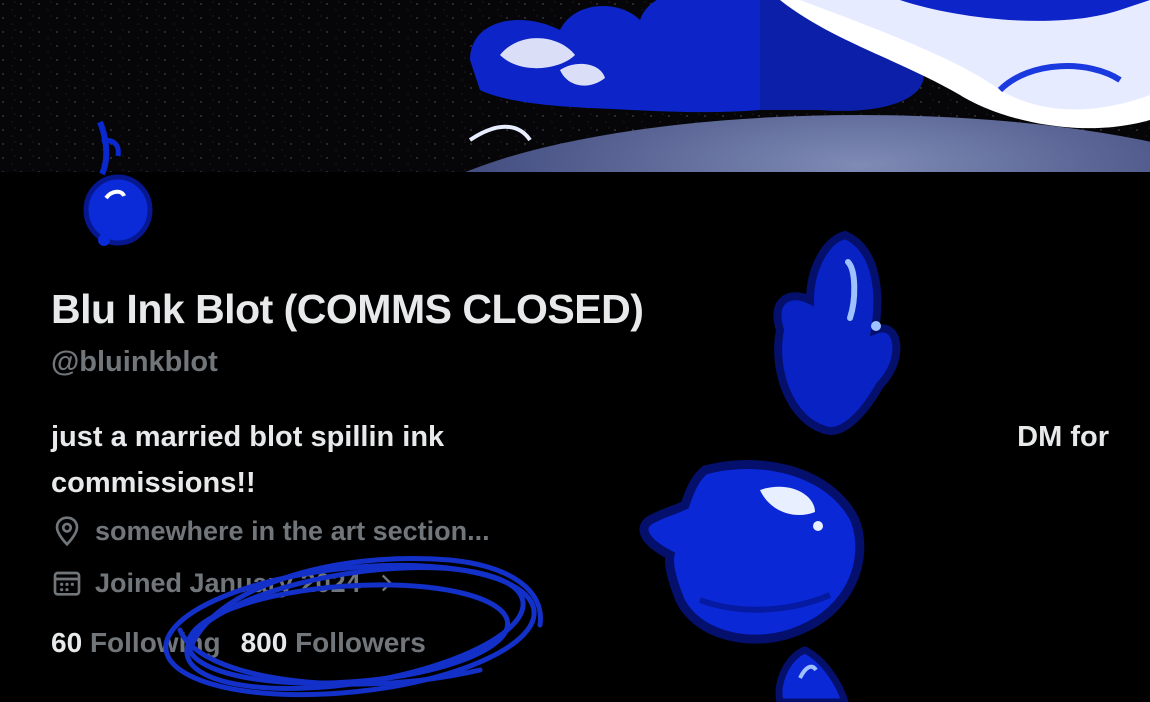 The image size is (1150, 702). What do you see at coordinates (238, 643) in the screenshot?
I see `follow-stats: 60 Following 800 Followers` at bounding box center [238, 643].